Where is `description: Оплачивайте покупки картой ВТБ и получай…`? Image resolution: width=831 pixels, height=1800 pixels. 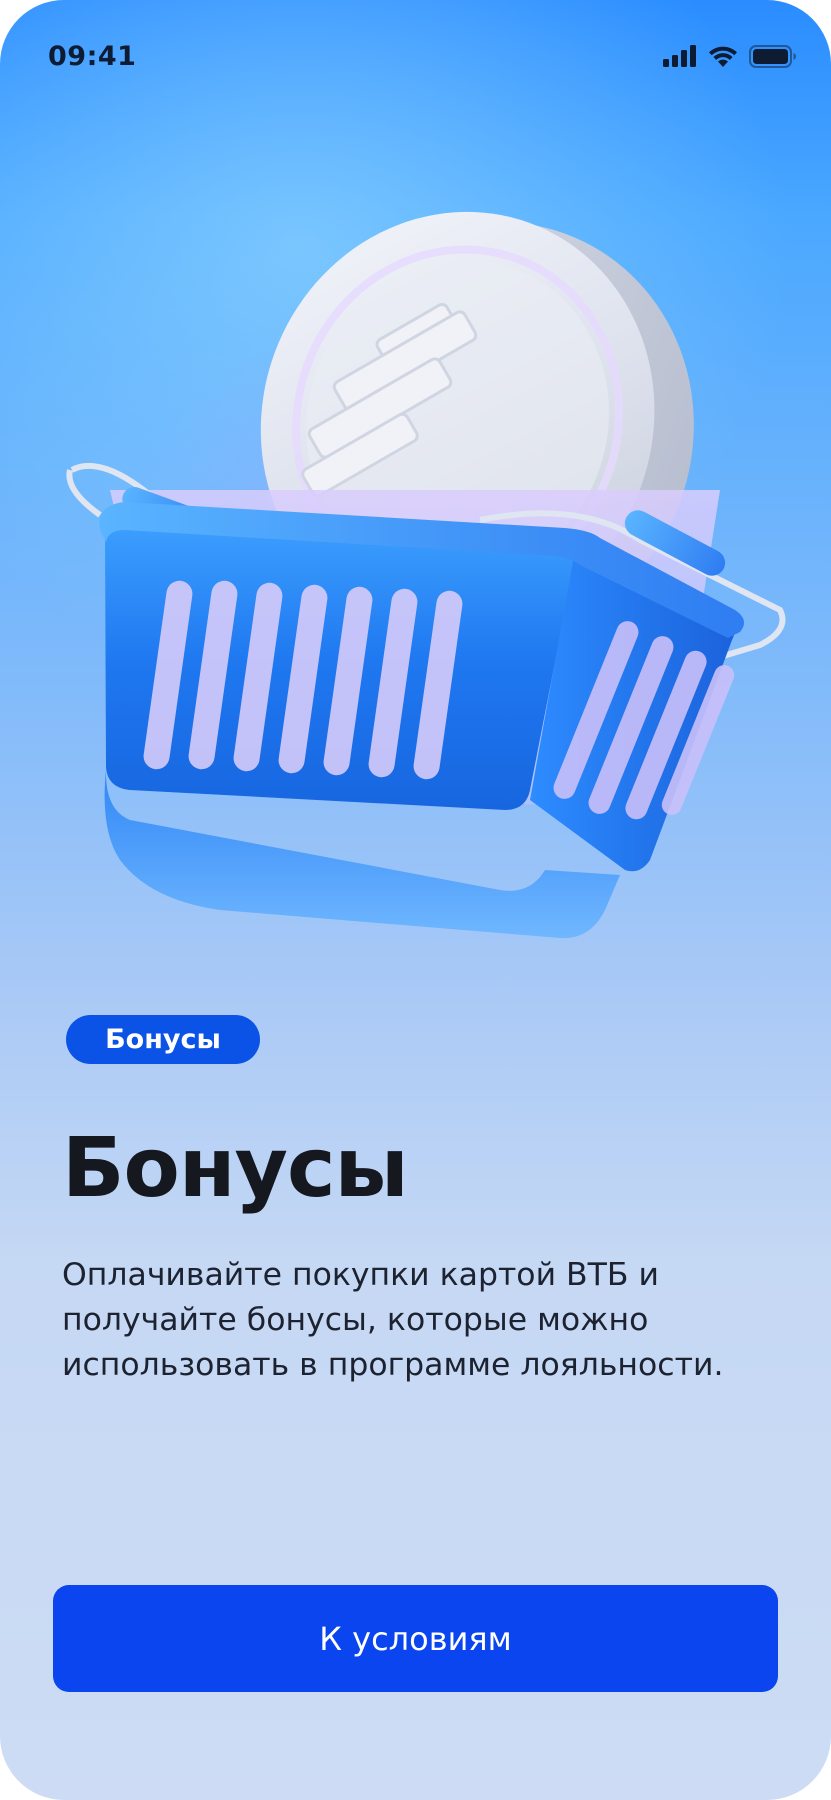 description: Оплачивайте покупки картой ВТБ и получай… is located at coordinates (393, 1320).